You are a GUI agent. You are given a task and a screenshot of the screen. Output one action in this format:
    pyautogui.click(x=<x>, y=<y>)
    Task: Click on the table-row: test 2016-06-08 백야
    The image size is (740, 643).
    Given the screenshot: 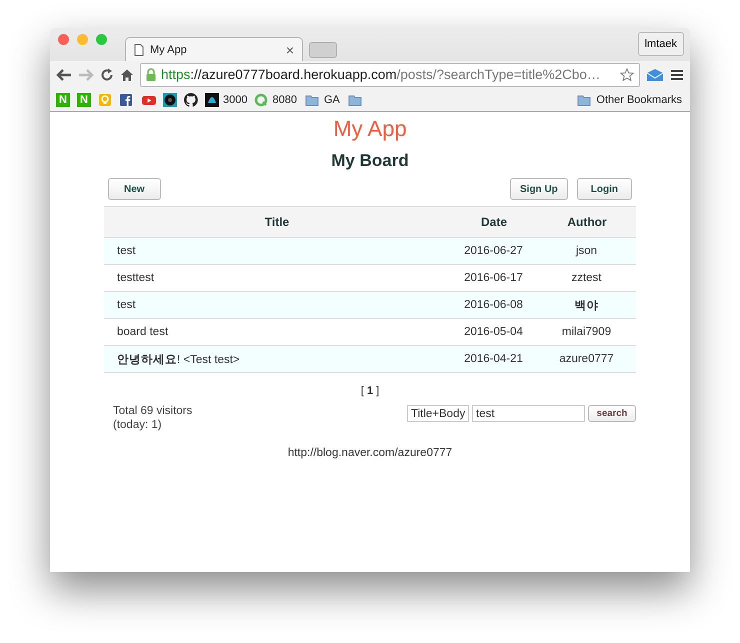 What is the action you would take?
    pyautogui.click(x=370, y=305)
    